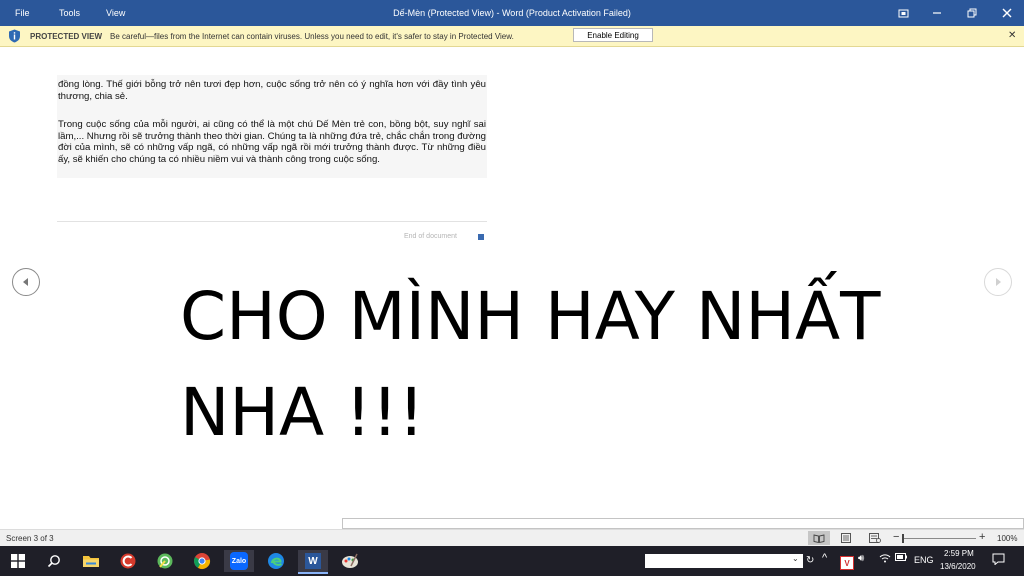  I want to click on file-explorer-icon, so click(91, 561).